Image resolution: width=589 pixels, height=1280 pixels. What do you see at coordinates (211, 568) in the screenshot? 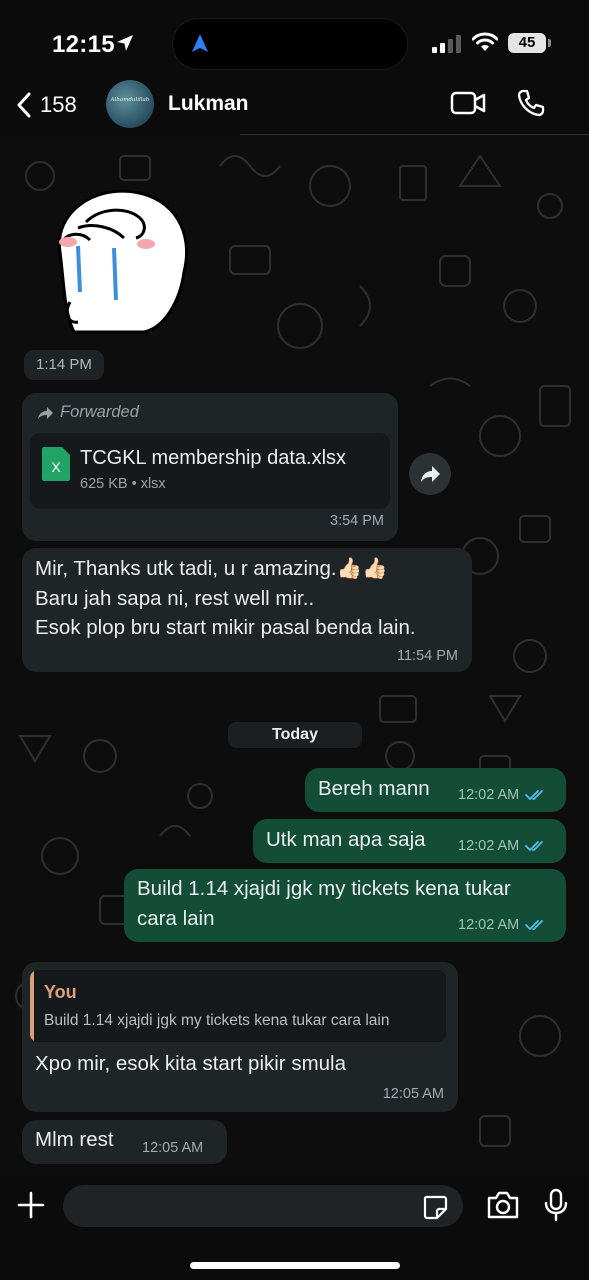
I see `message-line: Mir, Thanks utk tadi, u r amazing.👍🏻👍🏻` at bounding box center [211, 568].